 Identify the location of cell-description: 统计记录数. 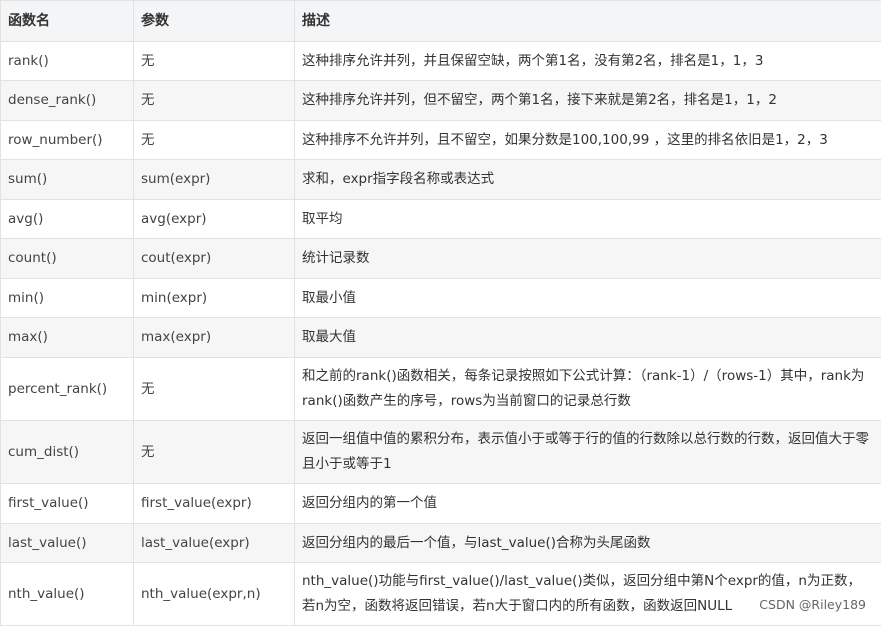
(588, 259).